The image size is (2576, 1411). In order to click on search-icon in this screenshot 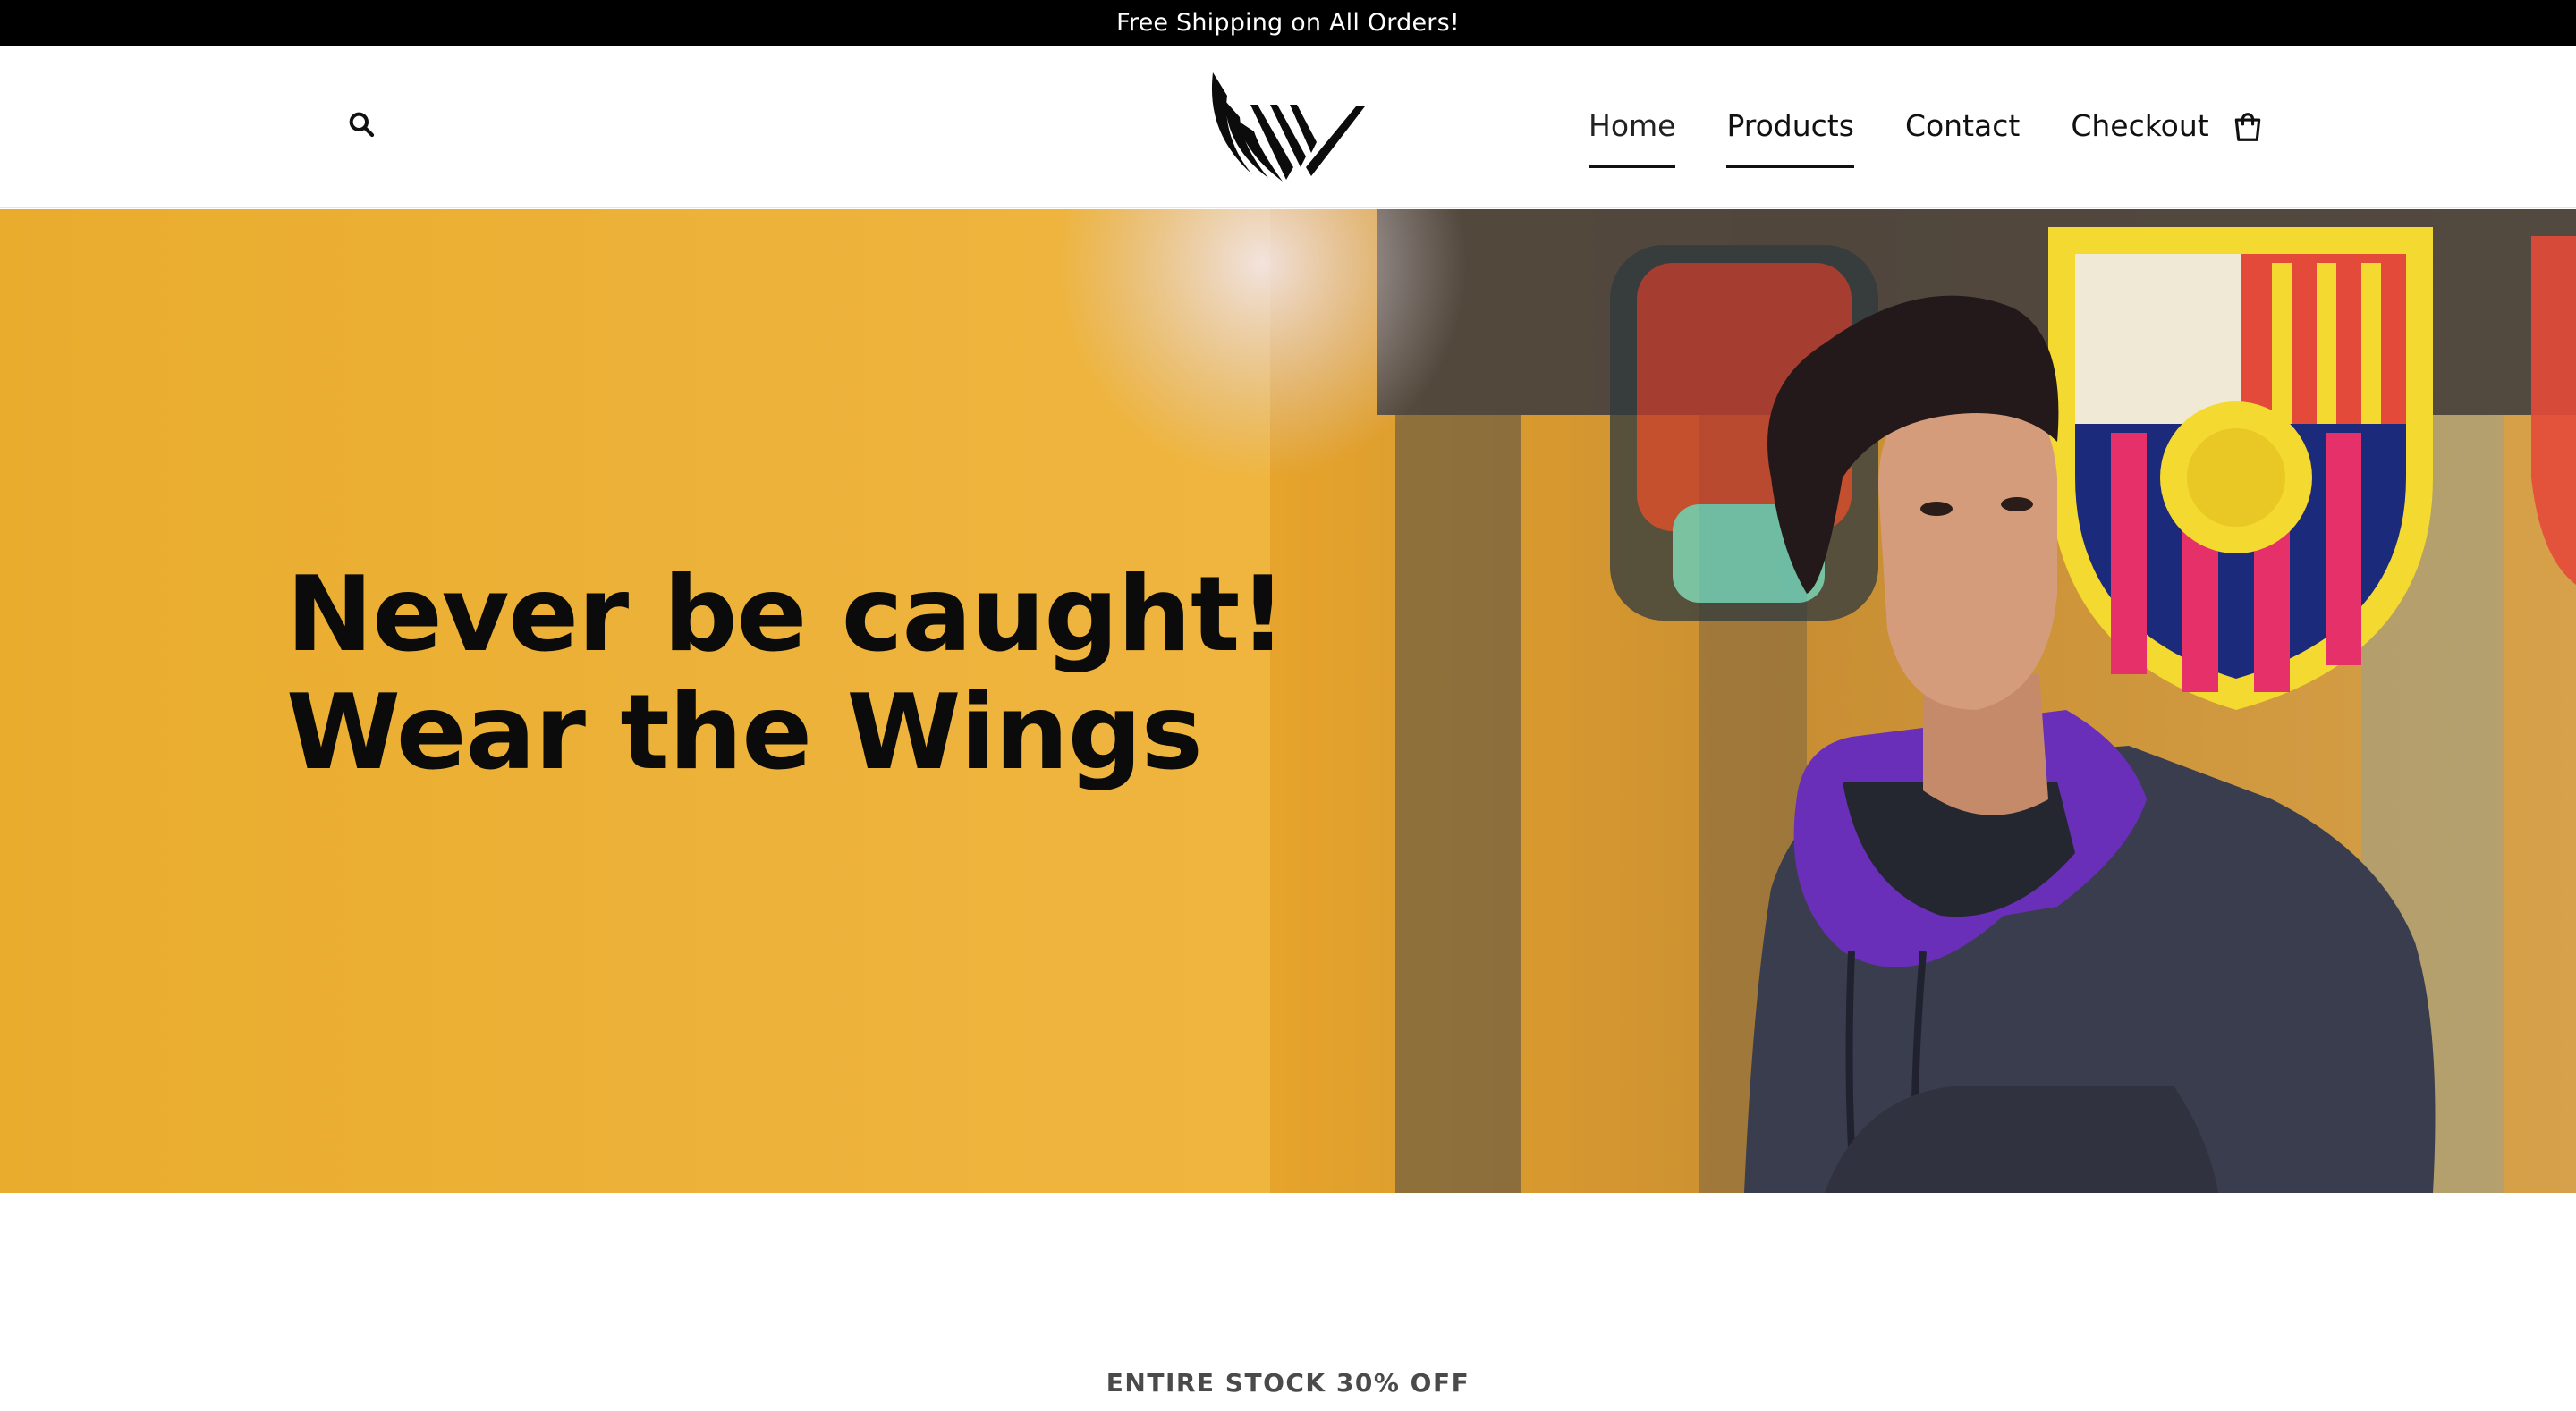, I will do `click(362, 125)`.